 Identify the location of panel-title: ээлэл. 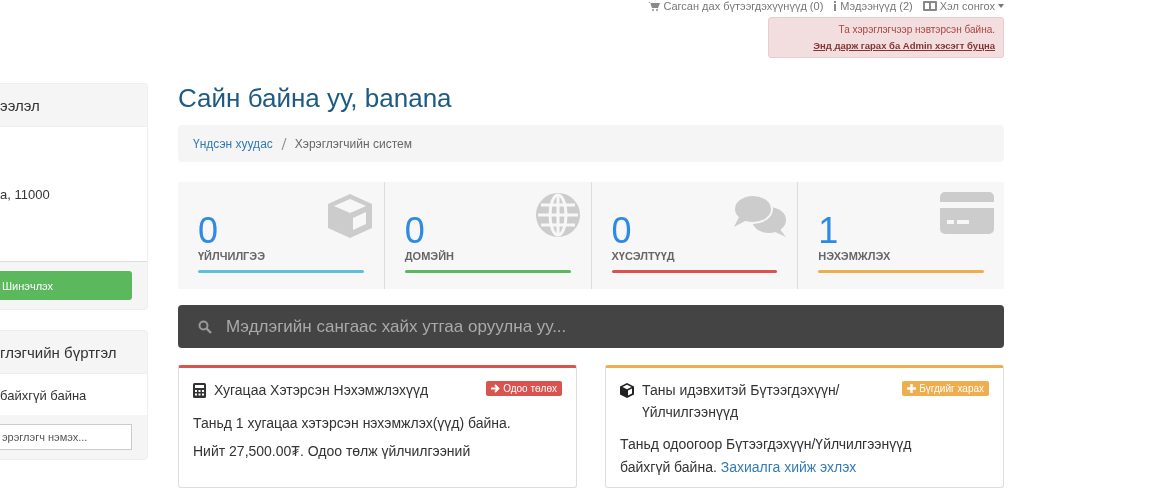
(20, 105).